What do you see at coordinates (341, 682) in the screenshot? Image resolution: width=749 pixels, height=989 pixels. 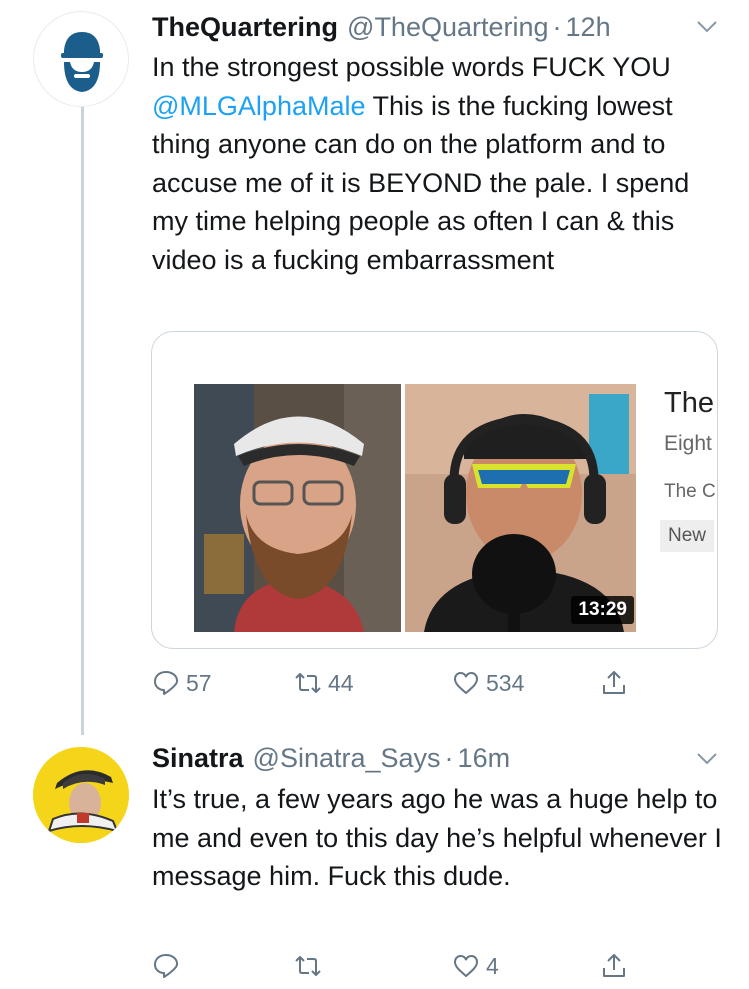 I see `retweet-count: 44` at bounding box center [341, 682].